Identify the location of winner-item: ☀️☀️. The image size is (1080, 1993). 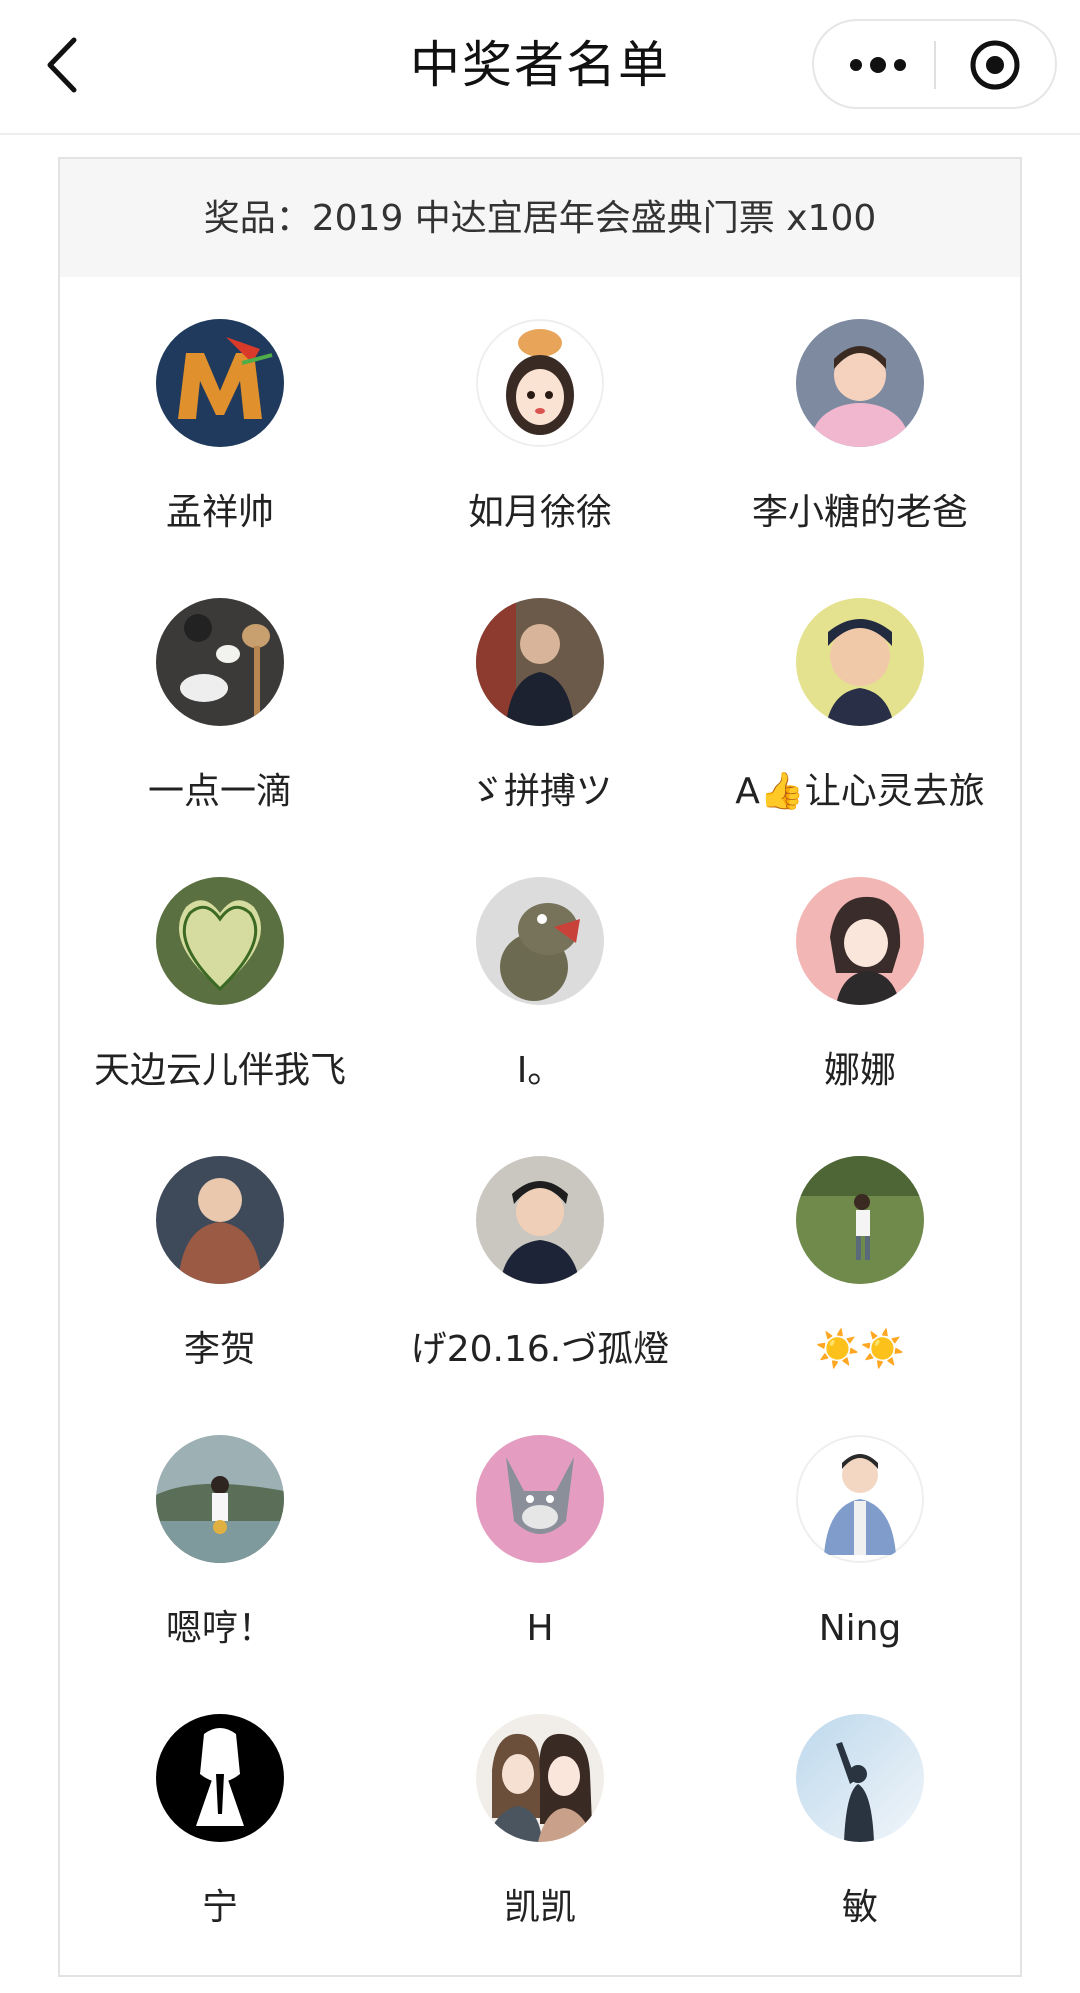
(860, 1295).